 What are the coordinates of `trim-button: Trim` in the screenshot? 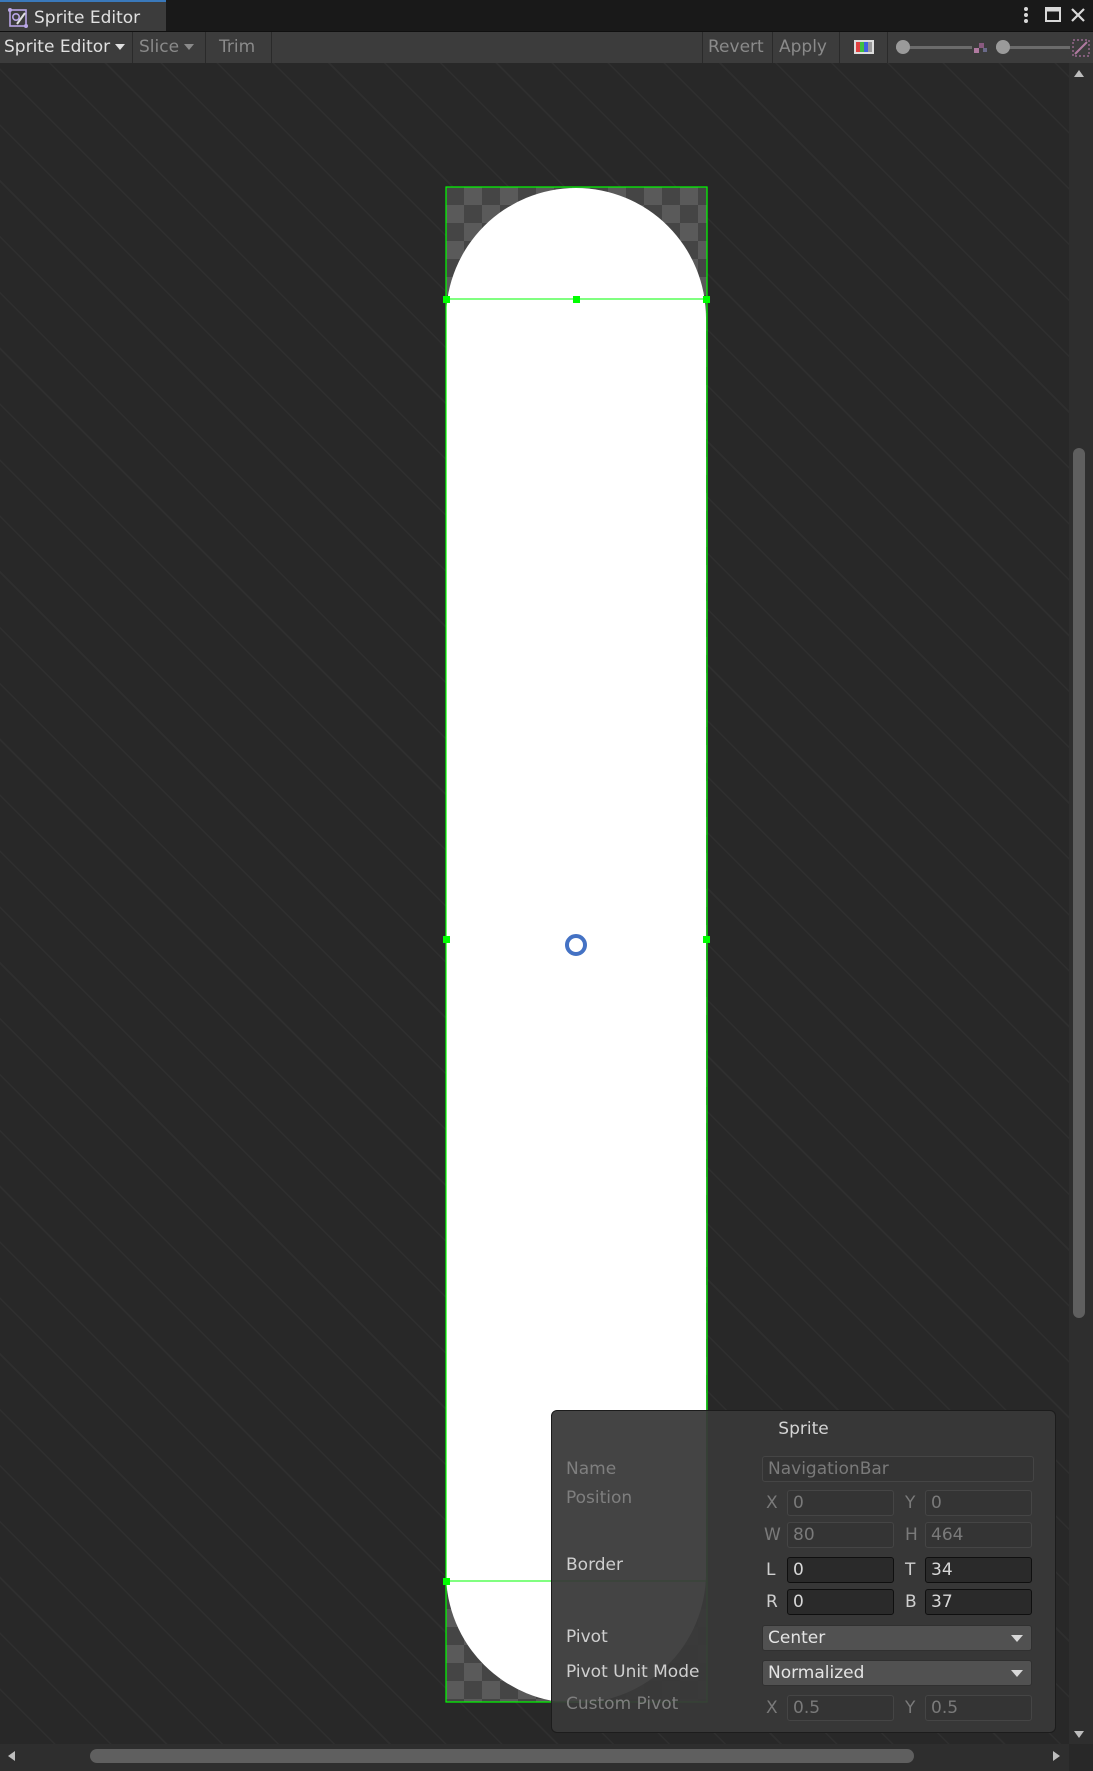 It's located at (239, 47).